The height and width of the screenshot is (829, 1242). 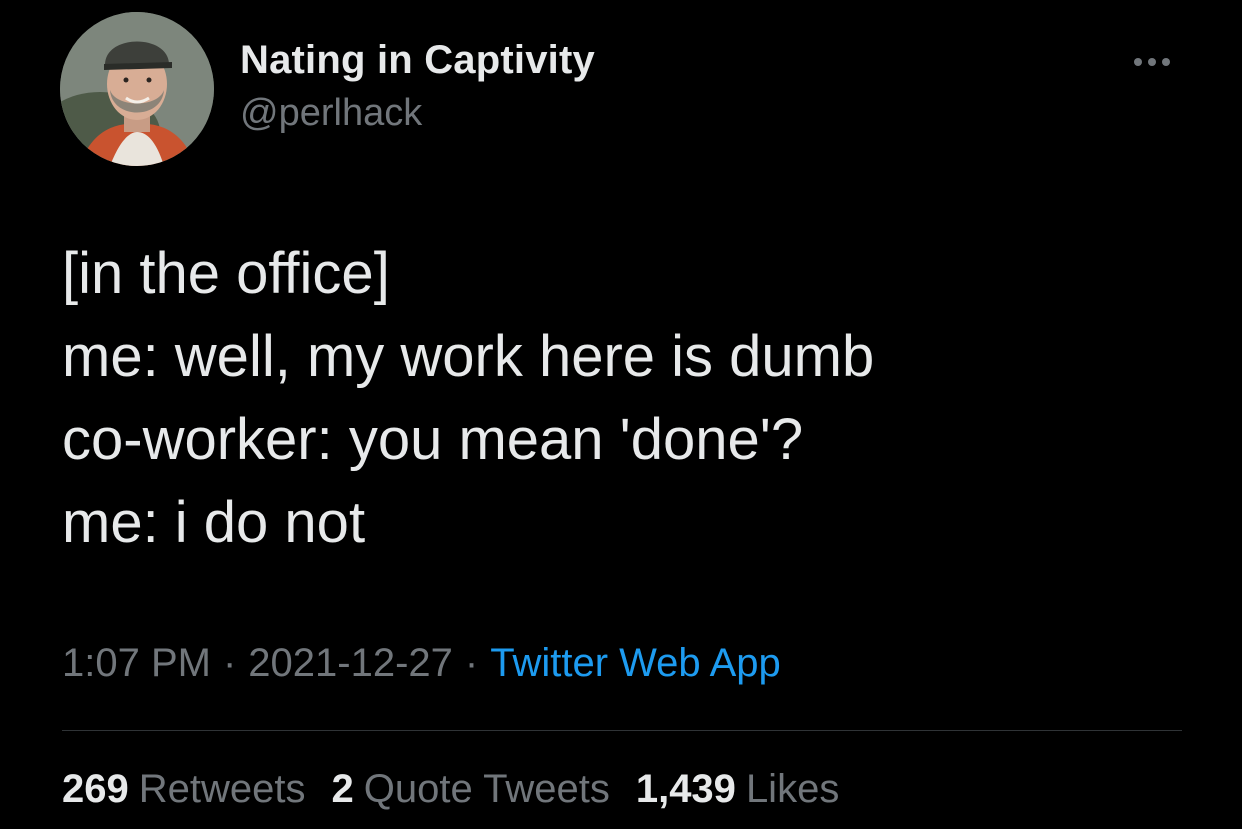 I want to click on retweets-count: 269, so click(x=95, y=789).